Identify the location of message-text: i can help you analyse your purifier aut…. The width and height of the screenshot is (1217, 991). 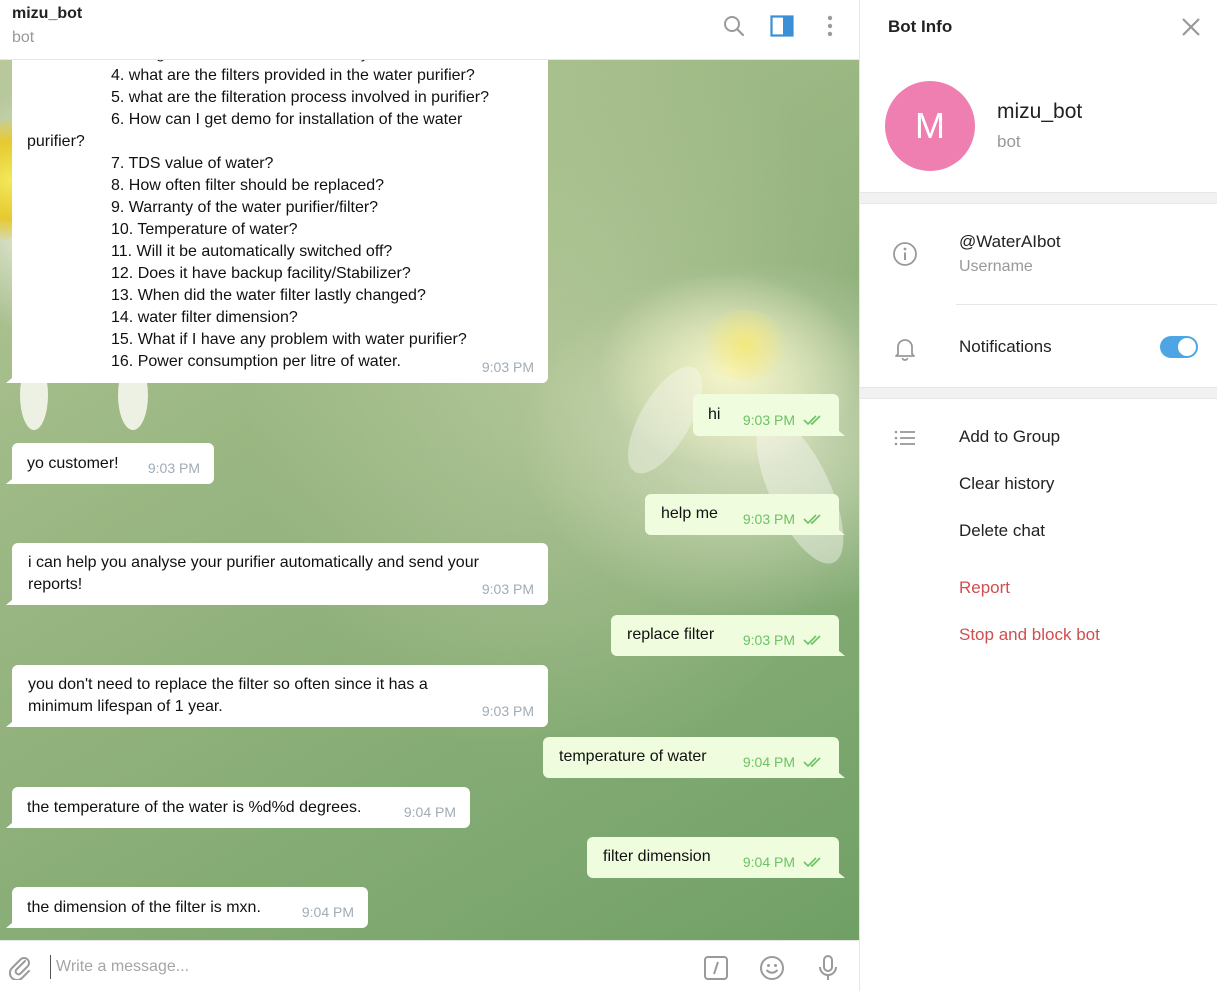
(253, 573).